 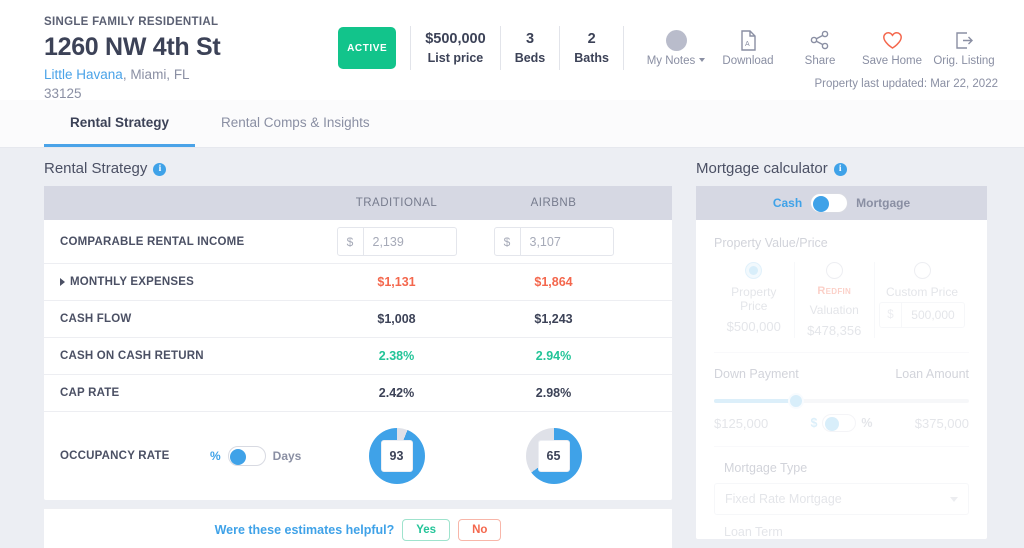 What do you see at coordinates (860, 169) in the screenshot?
I see `mortgage-calculator-heading: Mortgage calculator i` at bounding box center [860, 169].